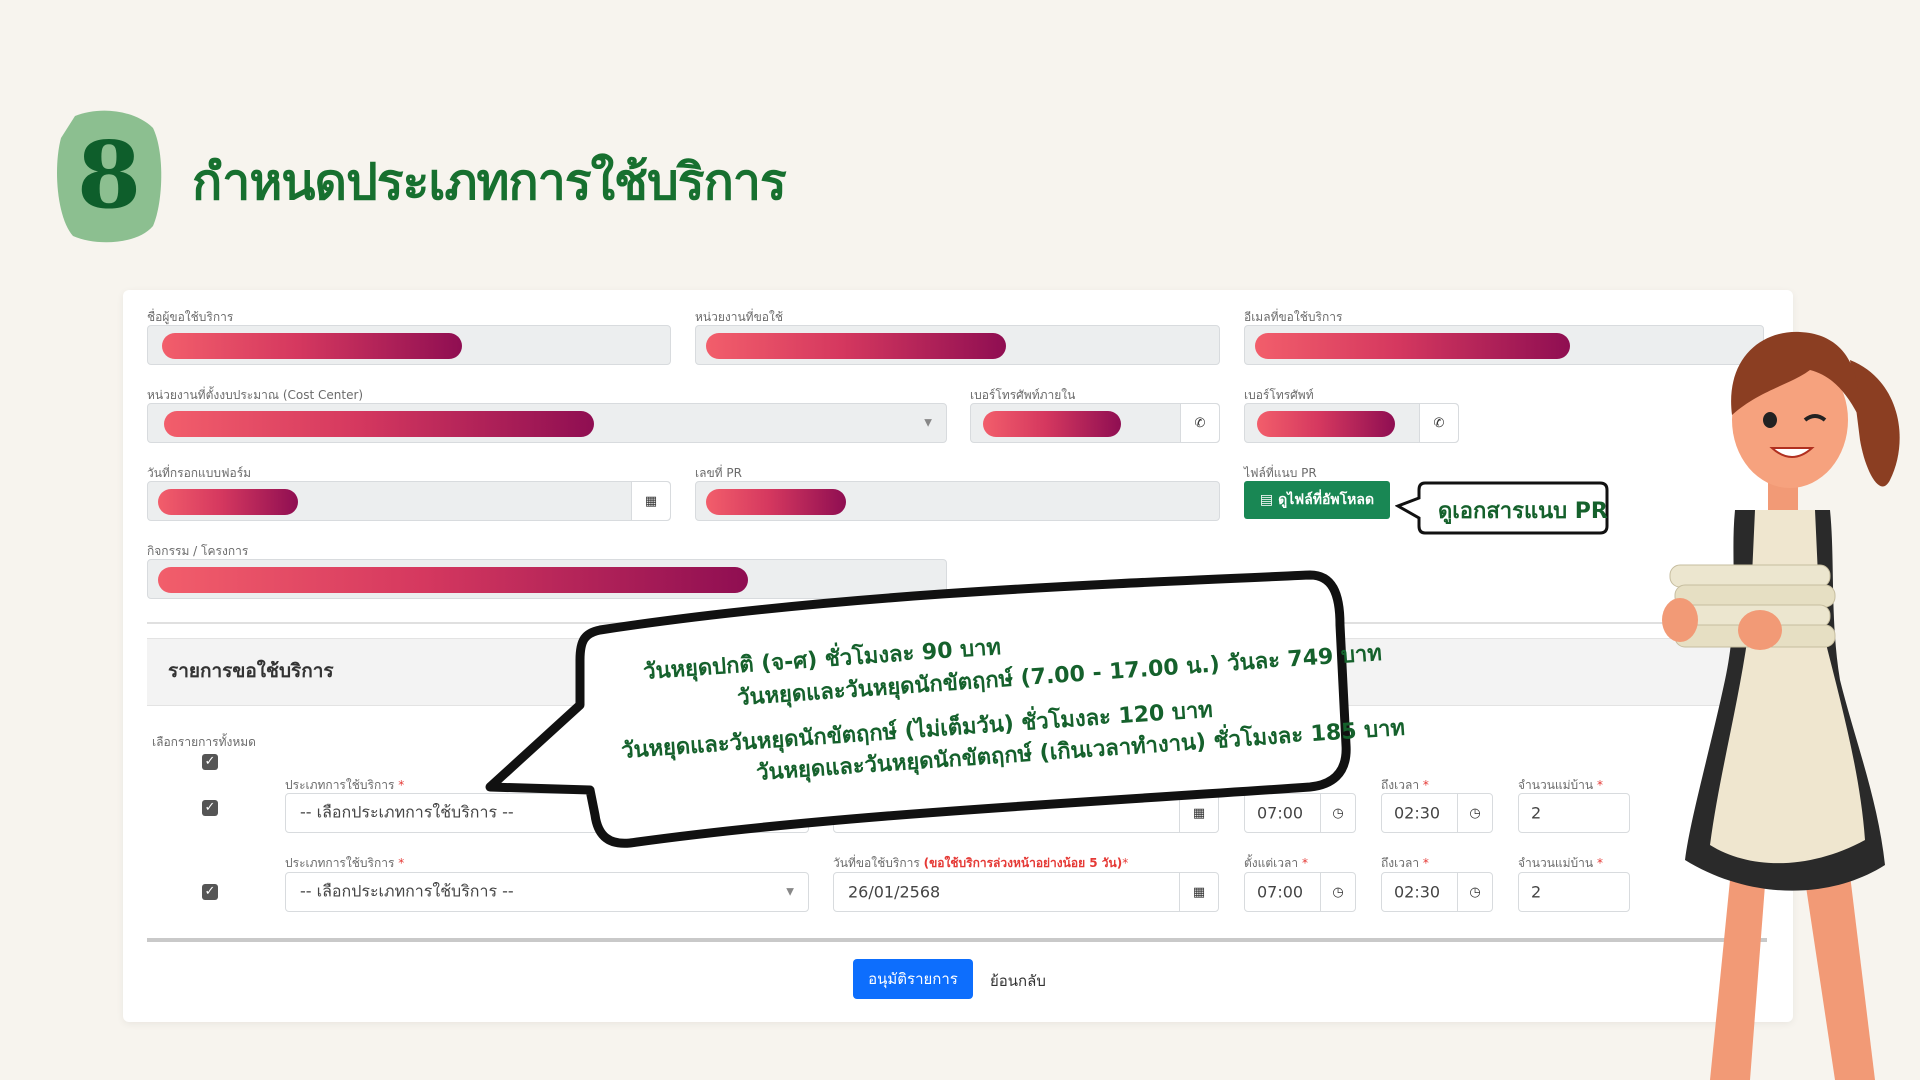  What do you see at coordinates (957, 940) in the screenshot?
I see `divider` at bounding box center [957, 940].